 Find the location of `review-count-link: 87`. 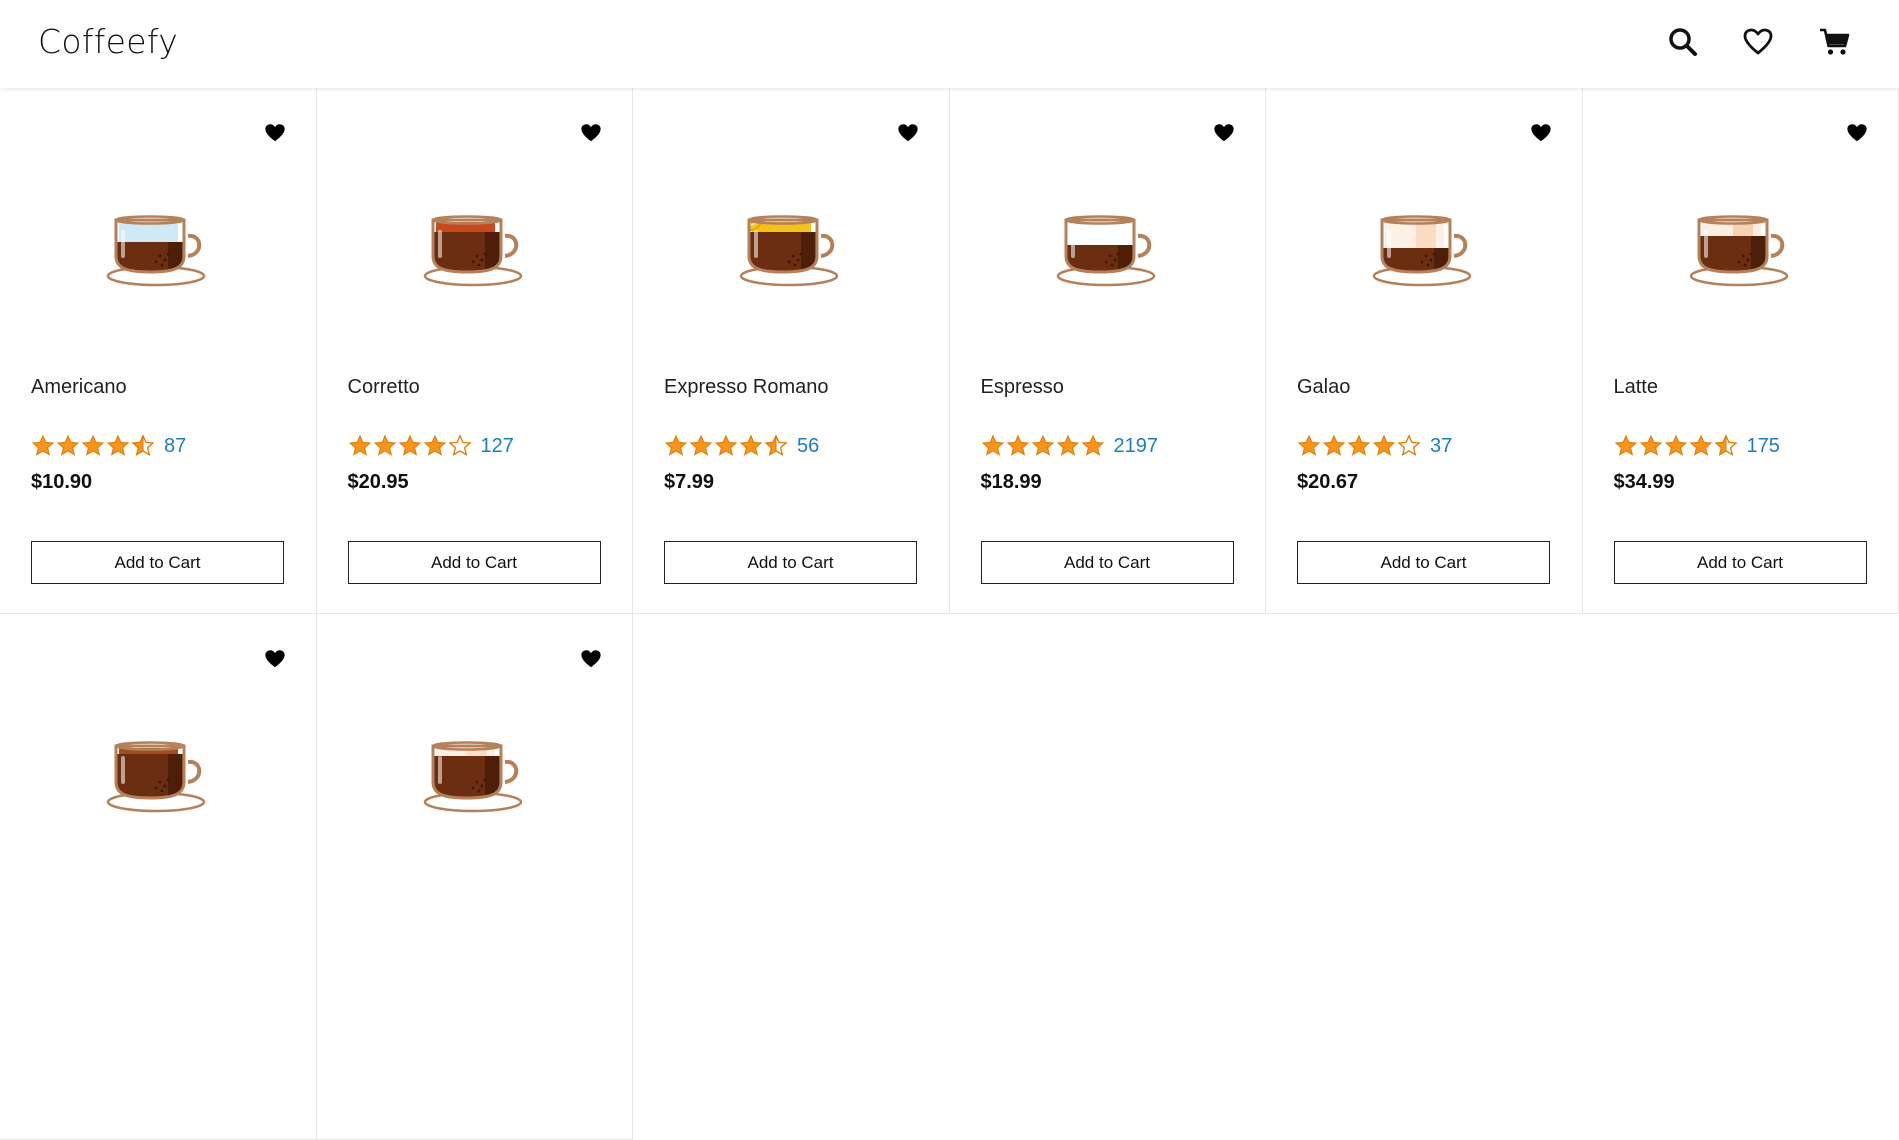

review-count-link: 87 is located at coordinates (175, 446).